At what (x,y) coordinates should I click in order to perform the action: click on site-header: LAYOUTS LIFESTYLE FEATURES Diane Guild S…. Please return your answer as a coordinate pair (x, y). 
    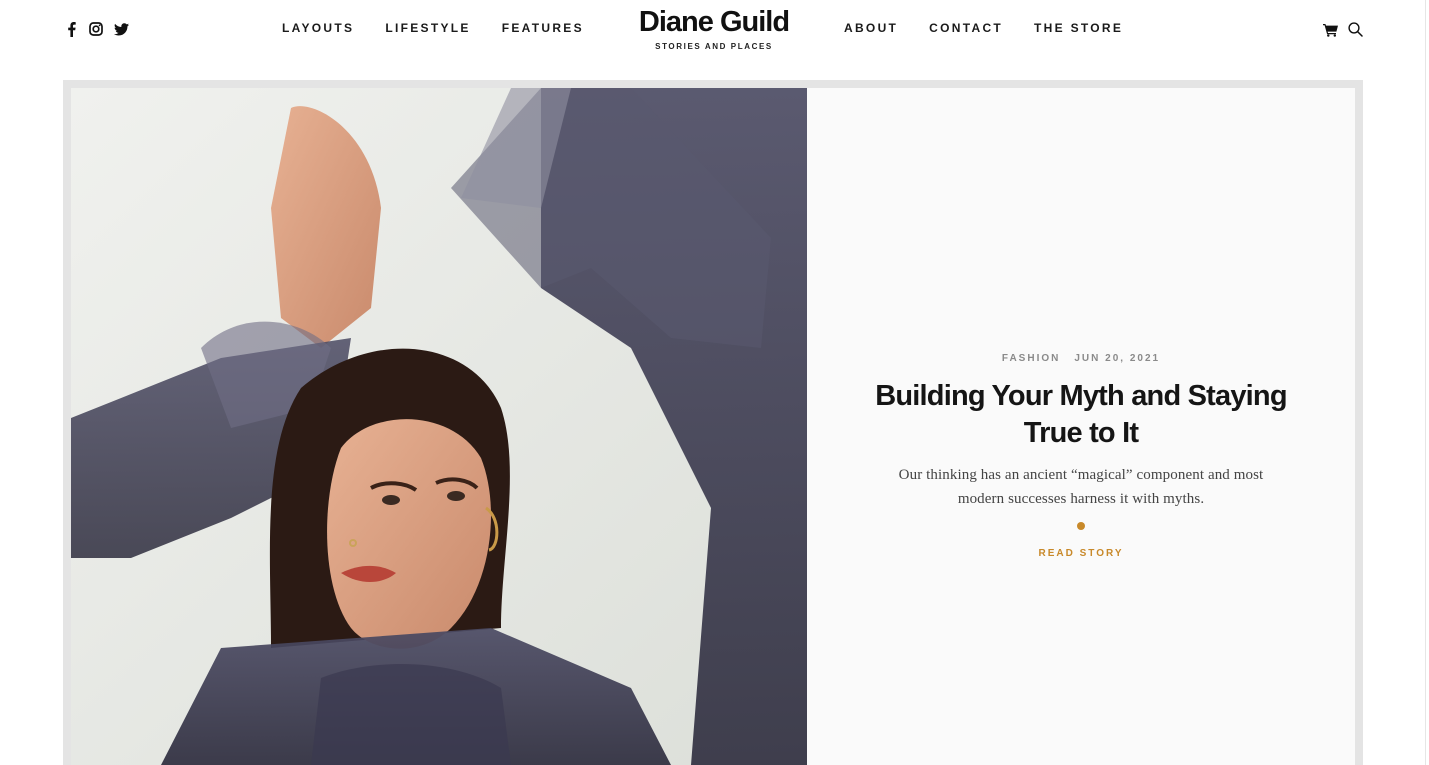
    Looking at the image, I should click on (714, 40).